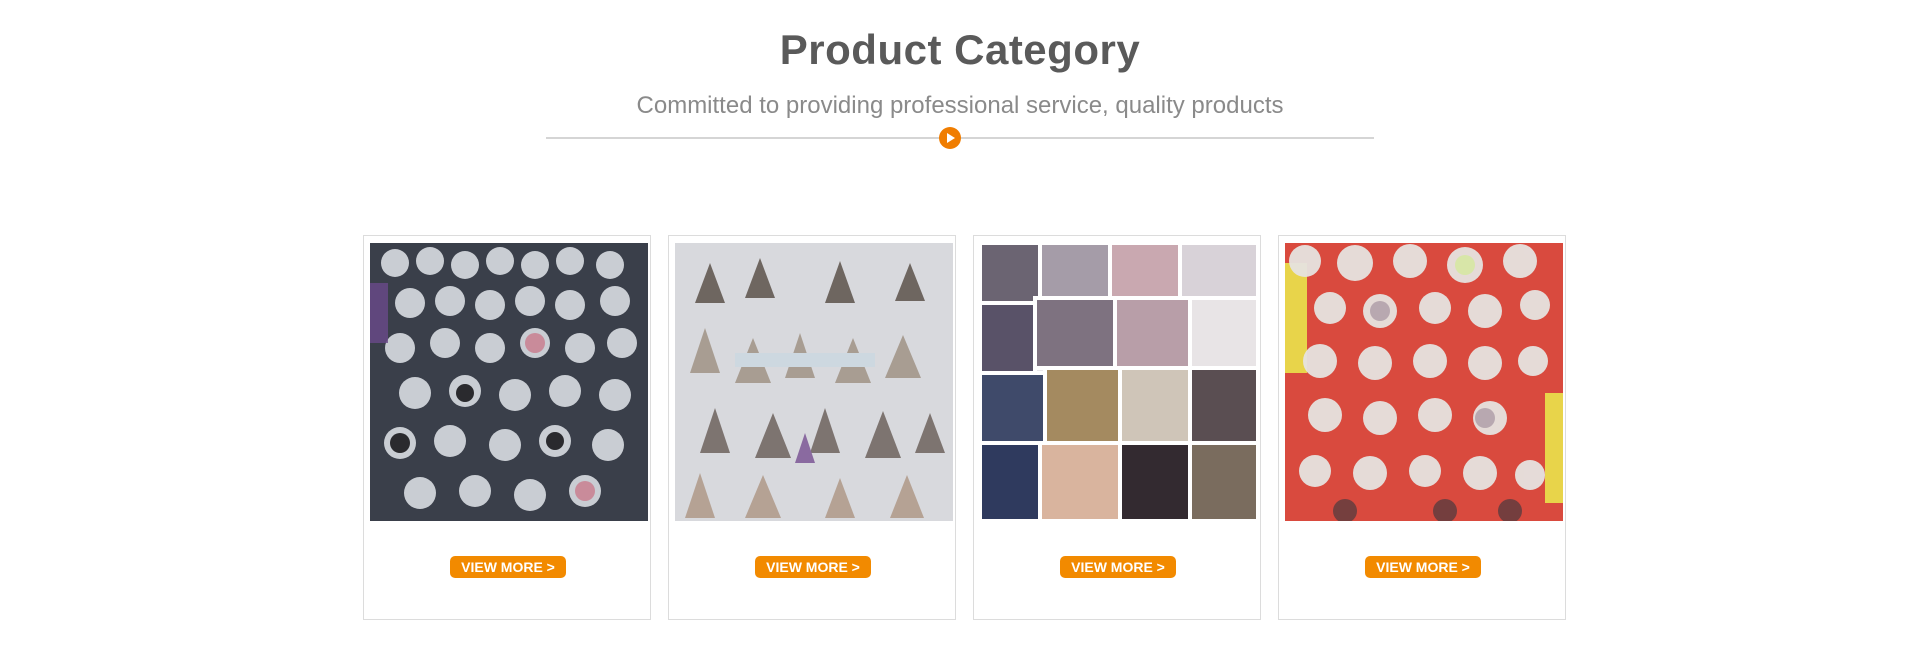 This screenshot has width=1920, height=662. Describe the element at coordinates (1424, 382) in the screenshot. I see `crystal-spheres-photo` at that location.